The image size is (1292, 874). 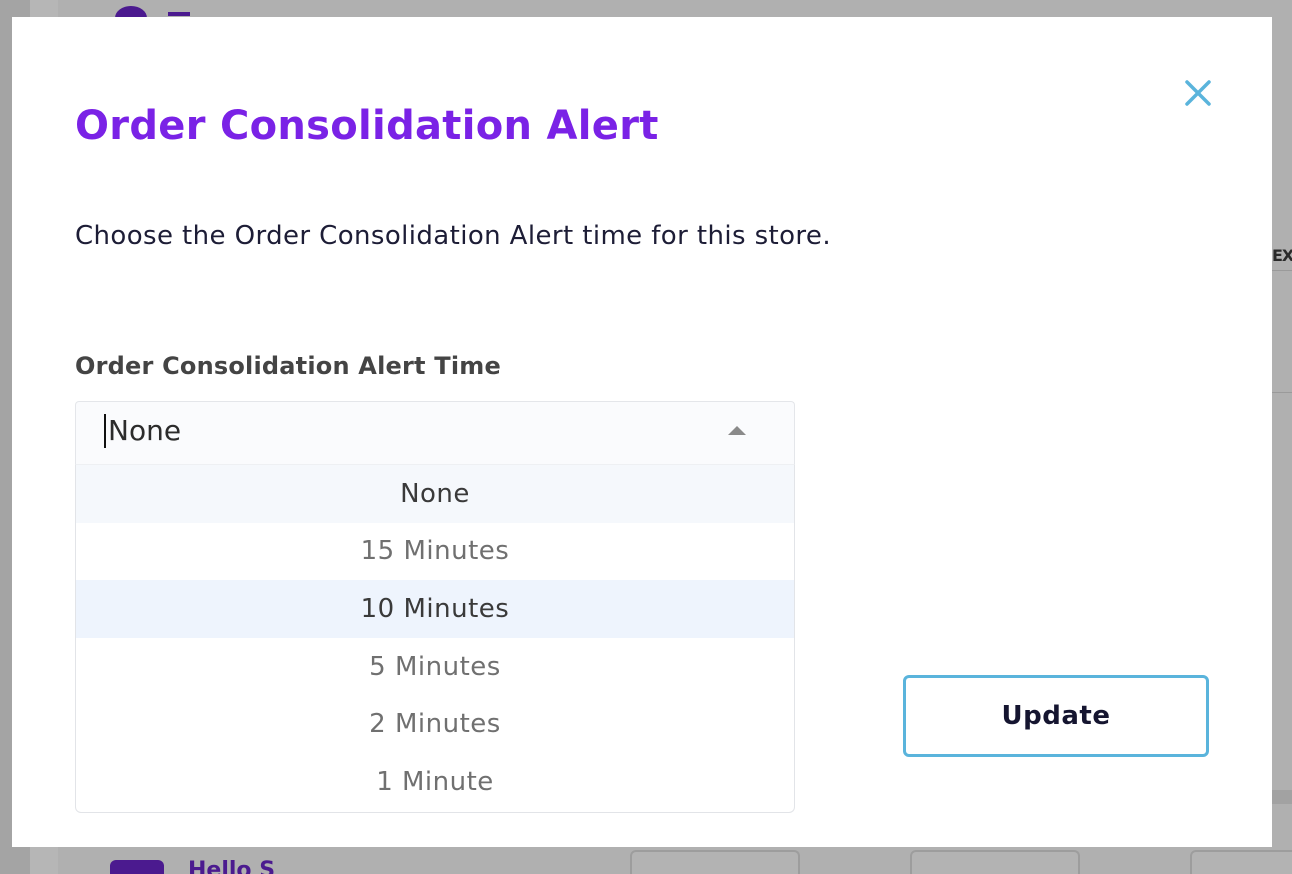 I want to click on background-logo-mark, so click(x=179, y=14).